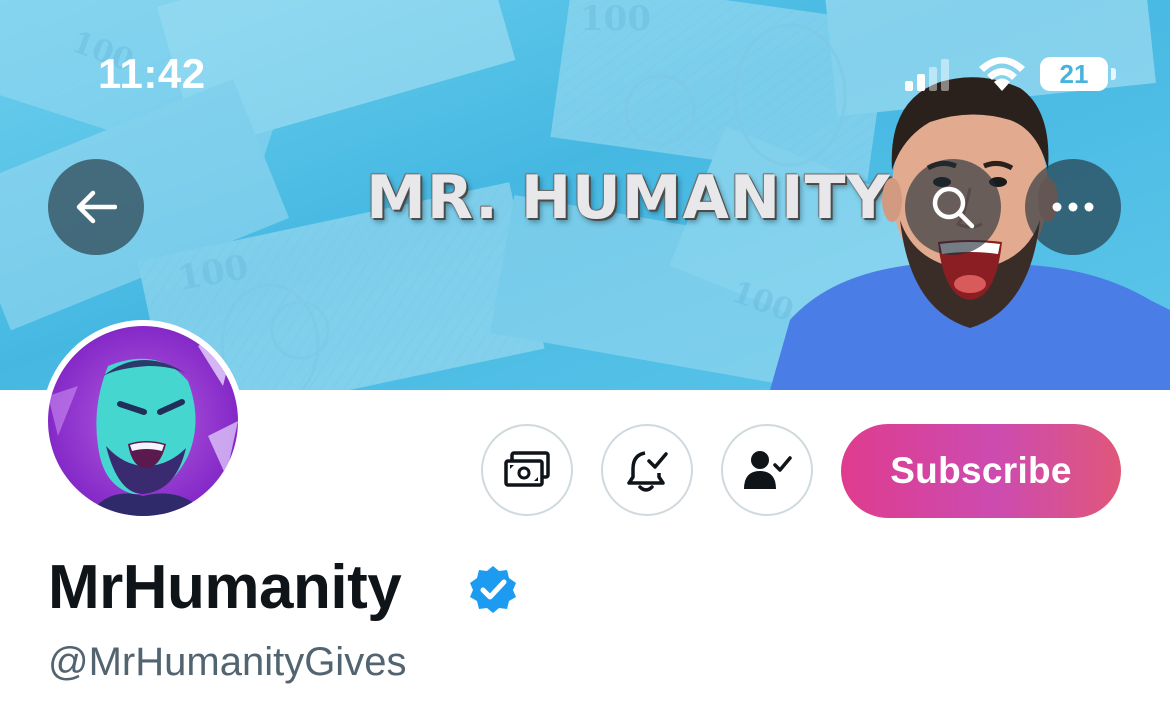 The width and height of the screenshot is (1170, 728). What do you see at coordinates (152, 73) in the screenshot?
I see `status-time: 11:42` at bounding box center [152, 73].